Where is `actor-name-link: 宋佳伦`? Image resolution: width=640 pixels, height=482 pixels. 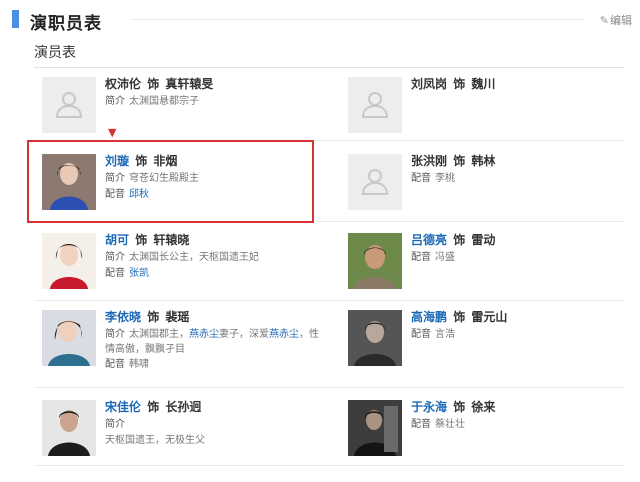
actor-name-link: 宋佳伦 is located at coordinates (123, 407).